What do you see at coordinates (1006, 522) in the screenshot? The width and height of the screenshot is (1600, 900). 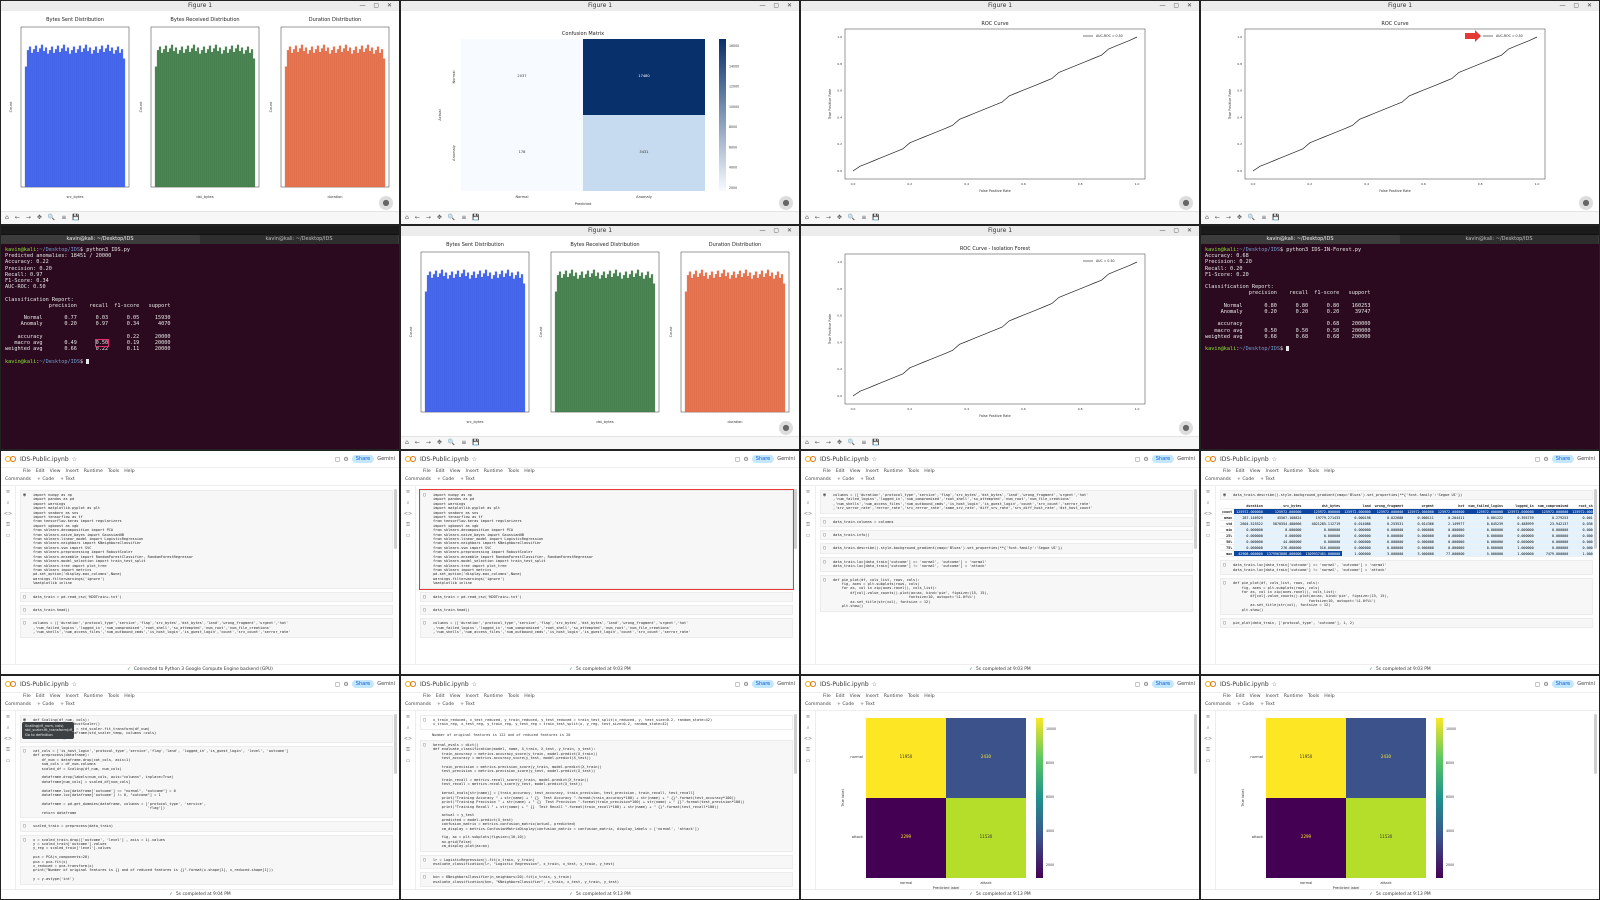 I see `code-cell: ▢ data_train.columns = columns` at bounding box center [1006, 522].